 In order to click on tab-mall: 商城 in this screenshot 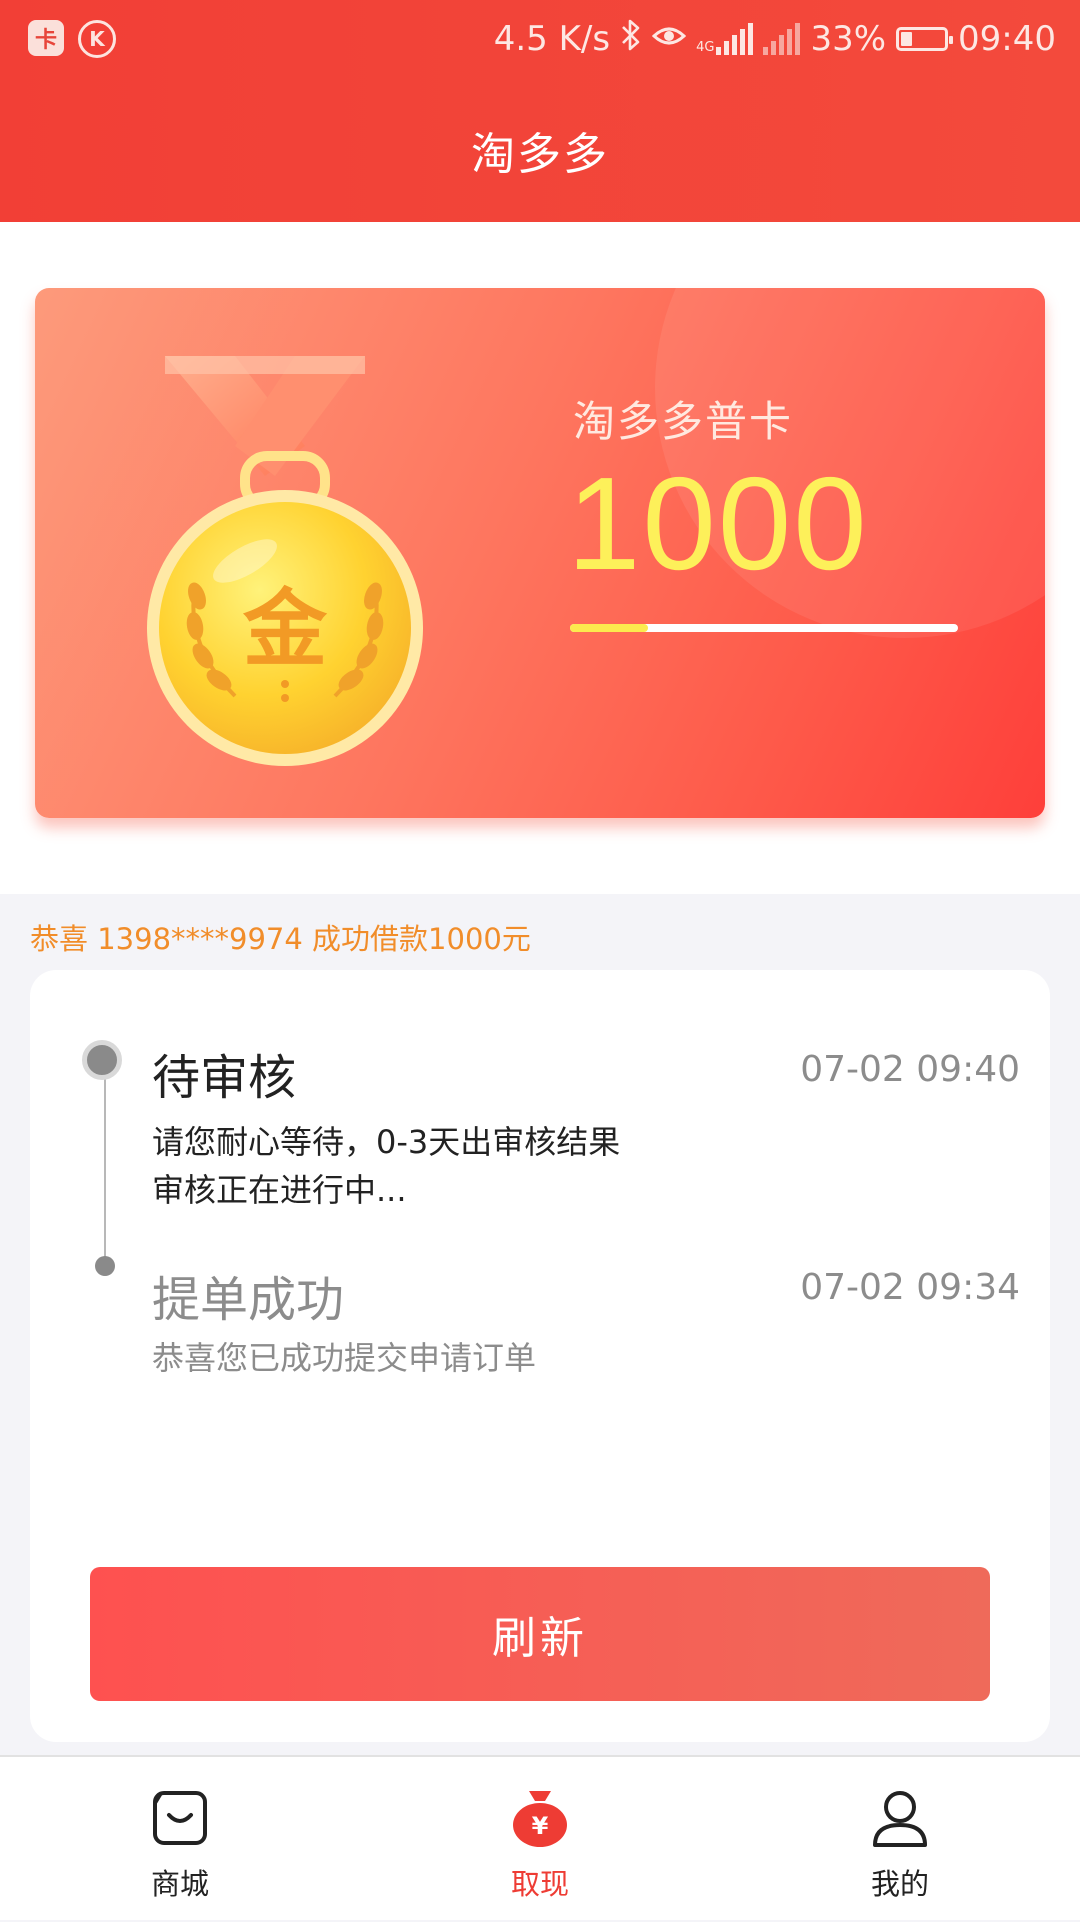, I will do `click(180, 1839)`.